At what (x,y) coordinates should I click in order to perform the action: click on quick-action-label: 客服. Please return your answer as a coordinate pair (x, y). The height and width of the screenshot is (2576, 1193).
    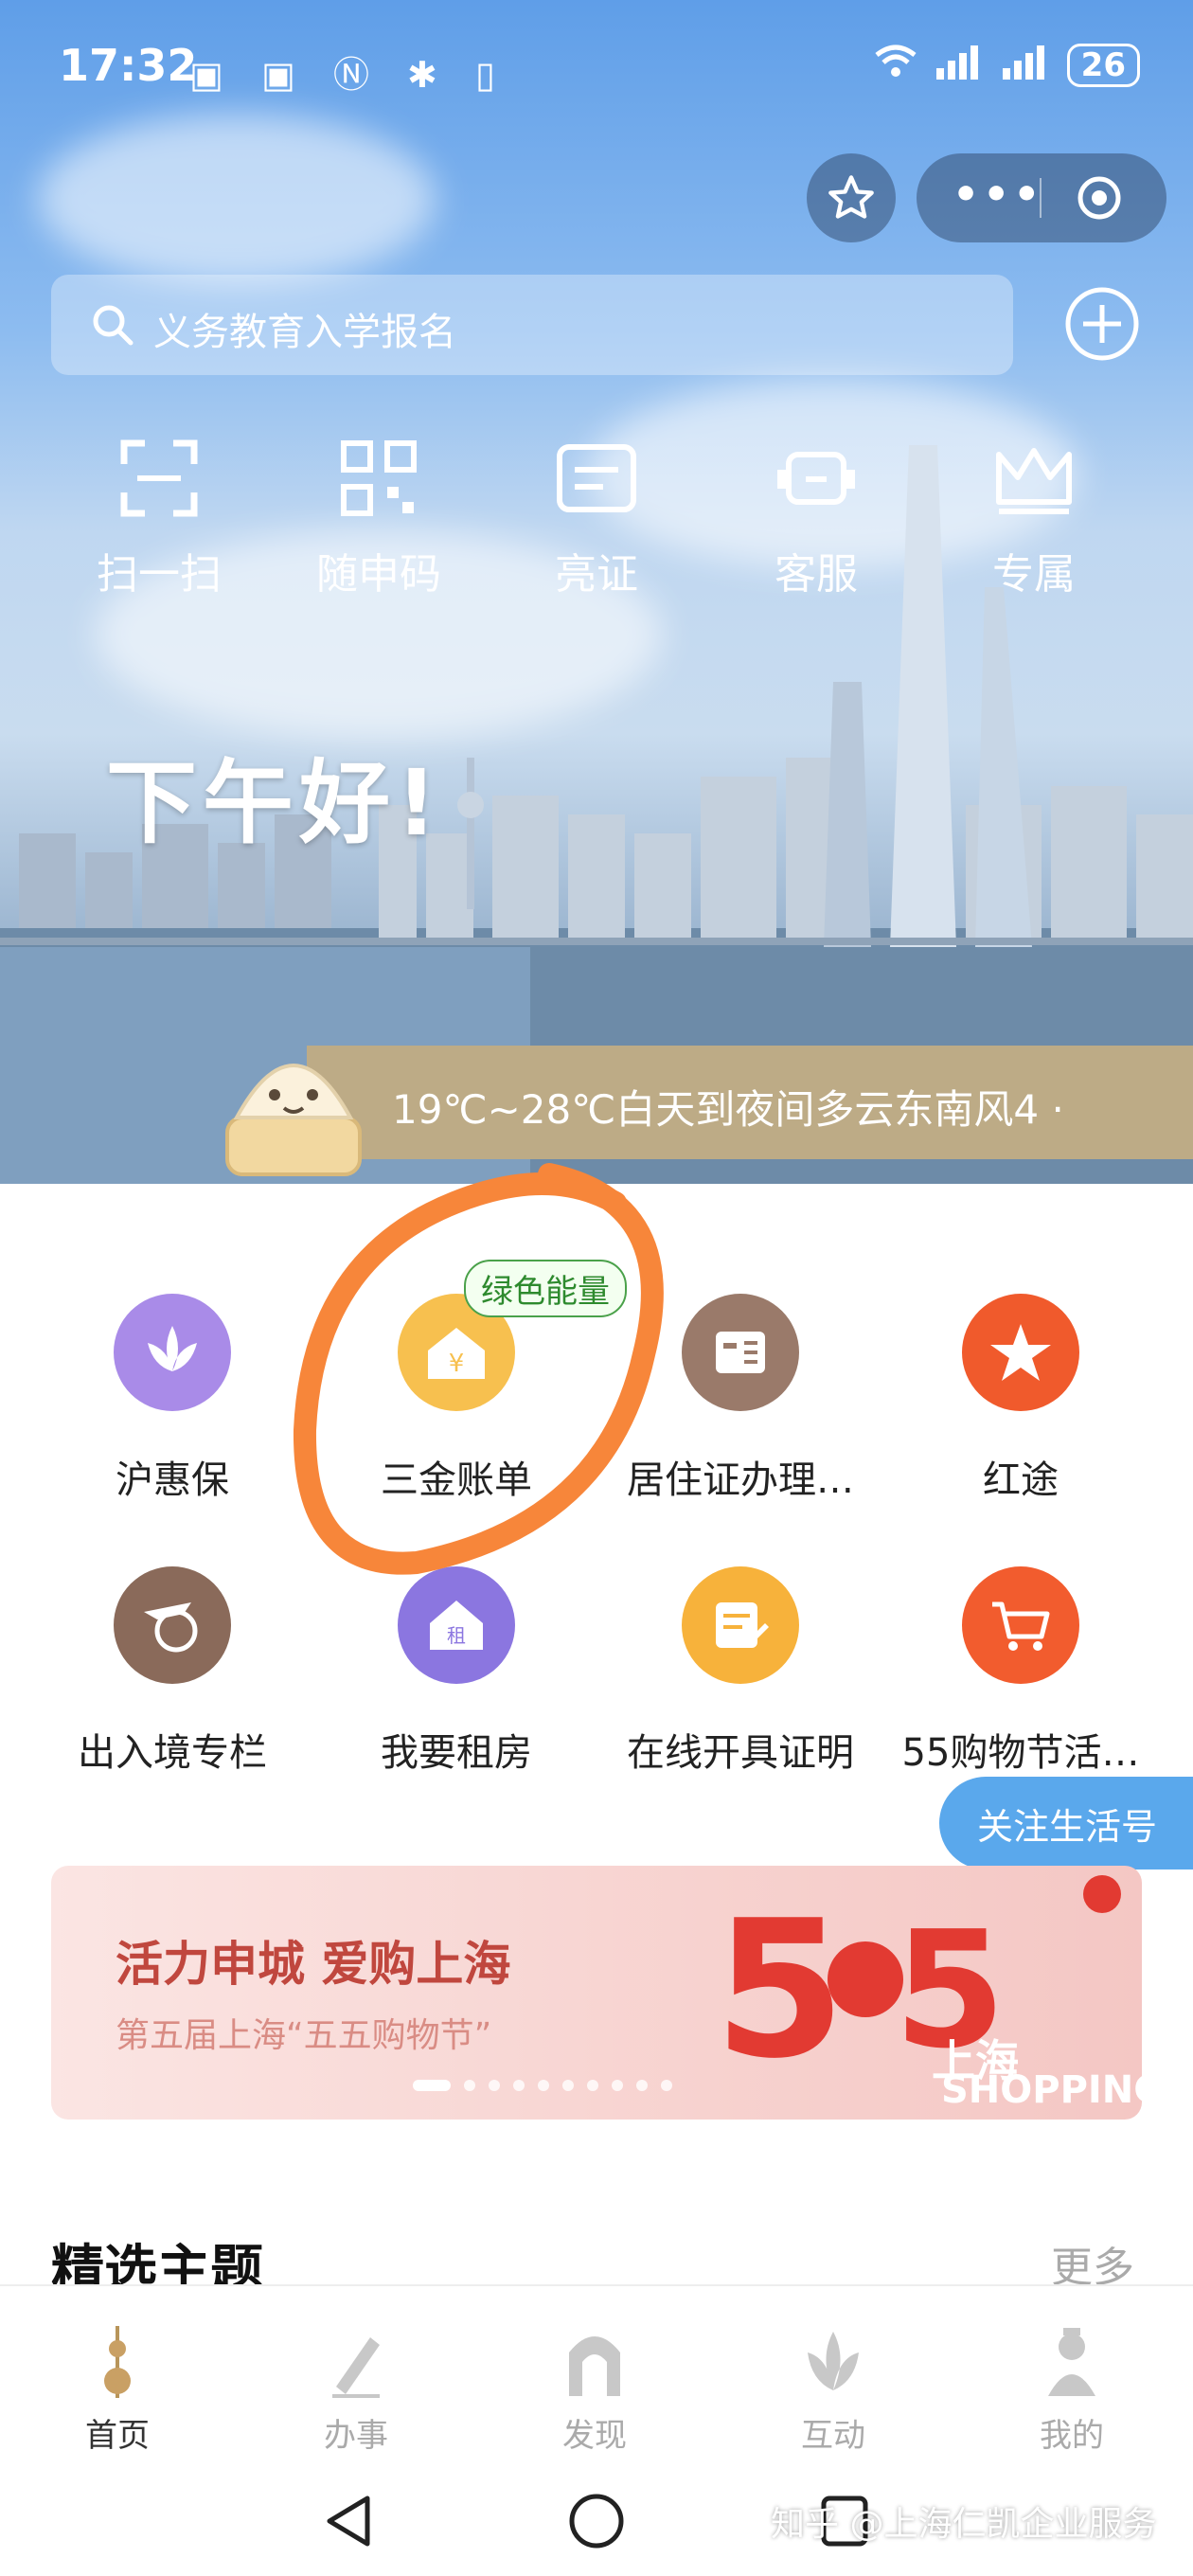
    Looking at the image, I should click on (816, 574).